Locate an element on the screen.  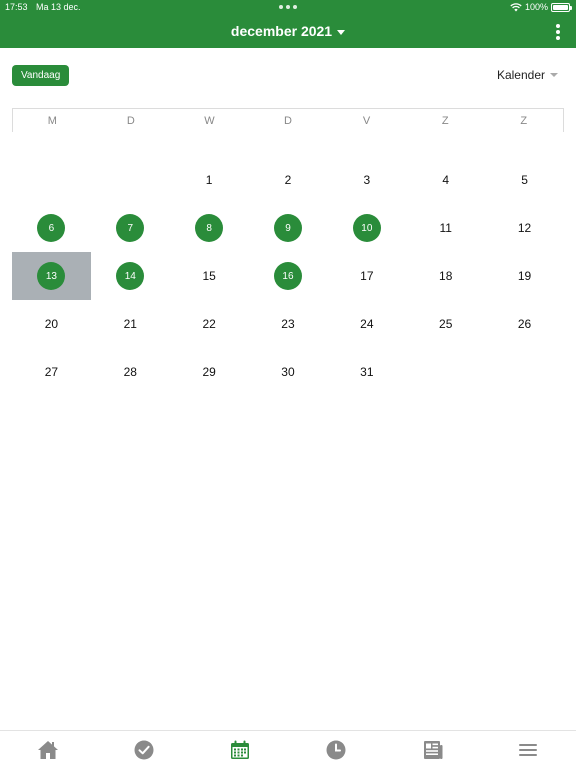
day-number: 22 is located at coordinates (209, 324).